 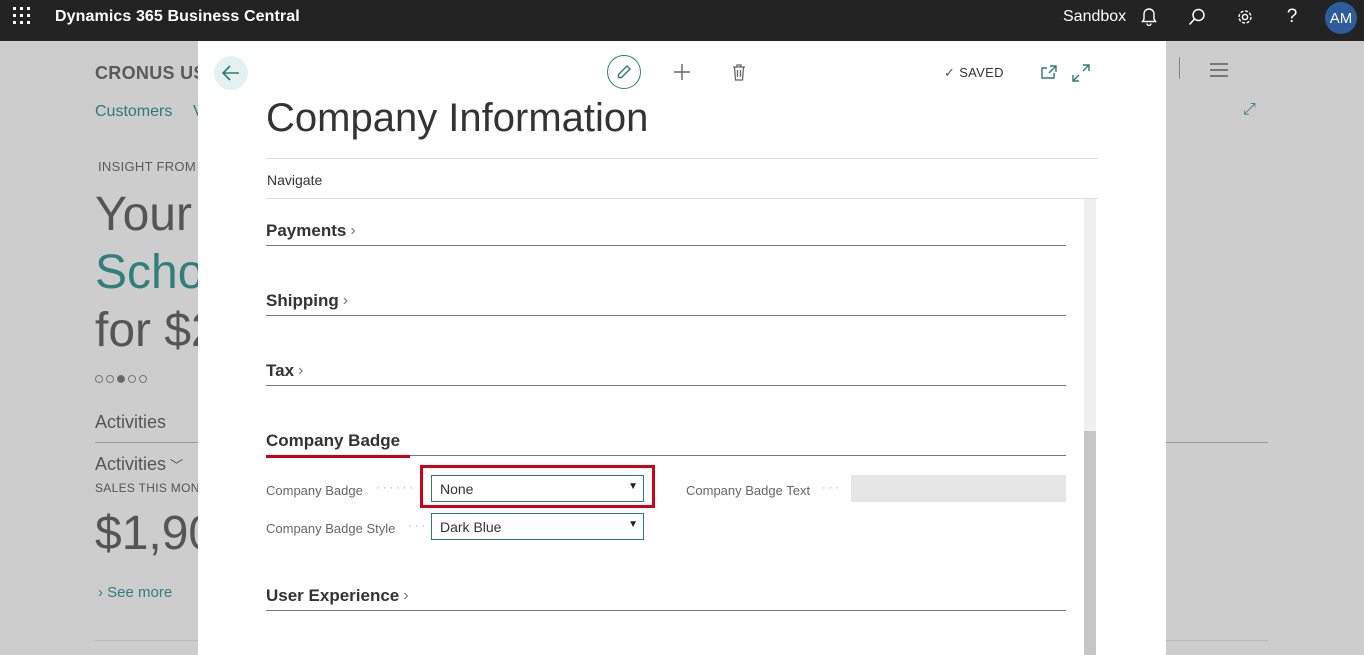 I want to click on page-title: Company Information, so click(x=457, y=118).